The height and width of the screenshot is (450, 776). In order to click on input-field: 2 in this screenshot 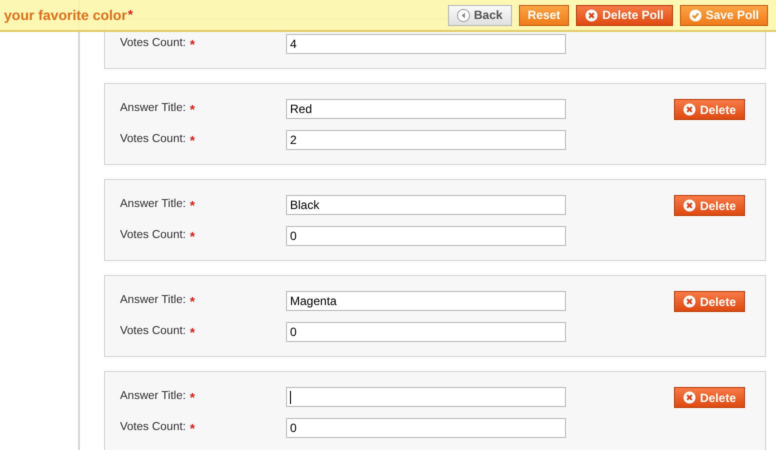, I will do `click(426, 140)`.